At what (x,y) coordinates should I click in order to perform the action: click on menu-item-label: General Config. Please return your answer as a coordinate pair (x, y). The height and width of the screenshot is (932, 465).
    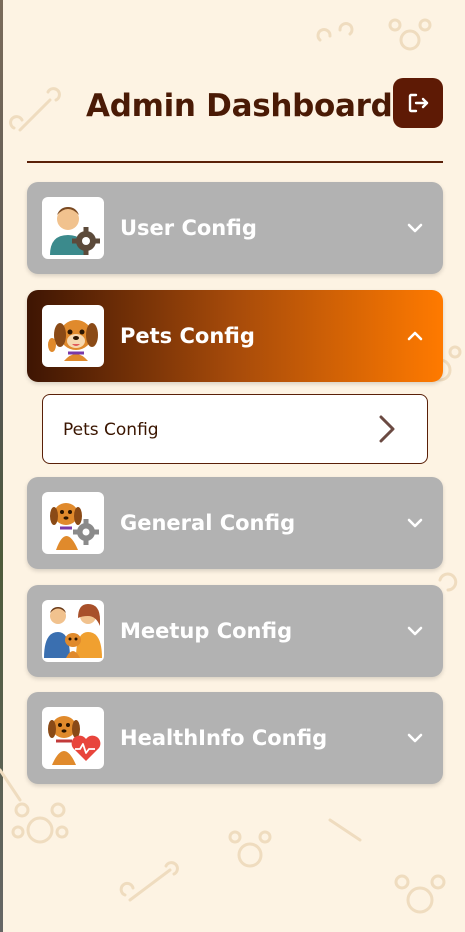
    Looking at the image, I should click on (208, 523).